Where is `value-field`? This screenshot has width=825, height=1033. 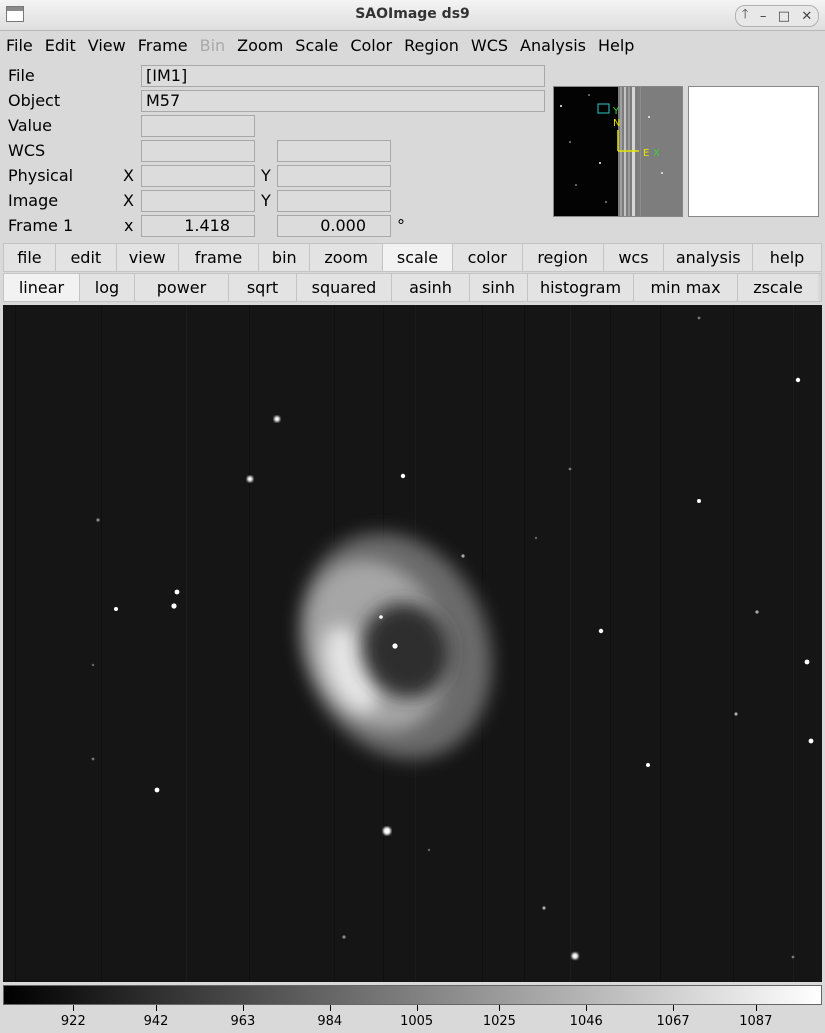
value-field is located at coordinates (198, 126).